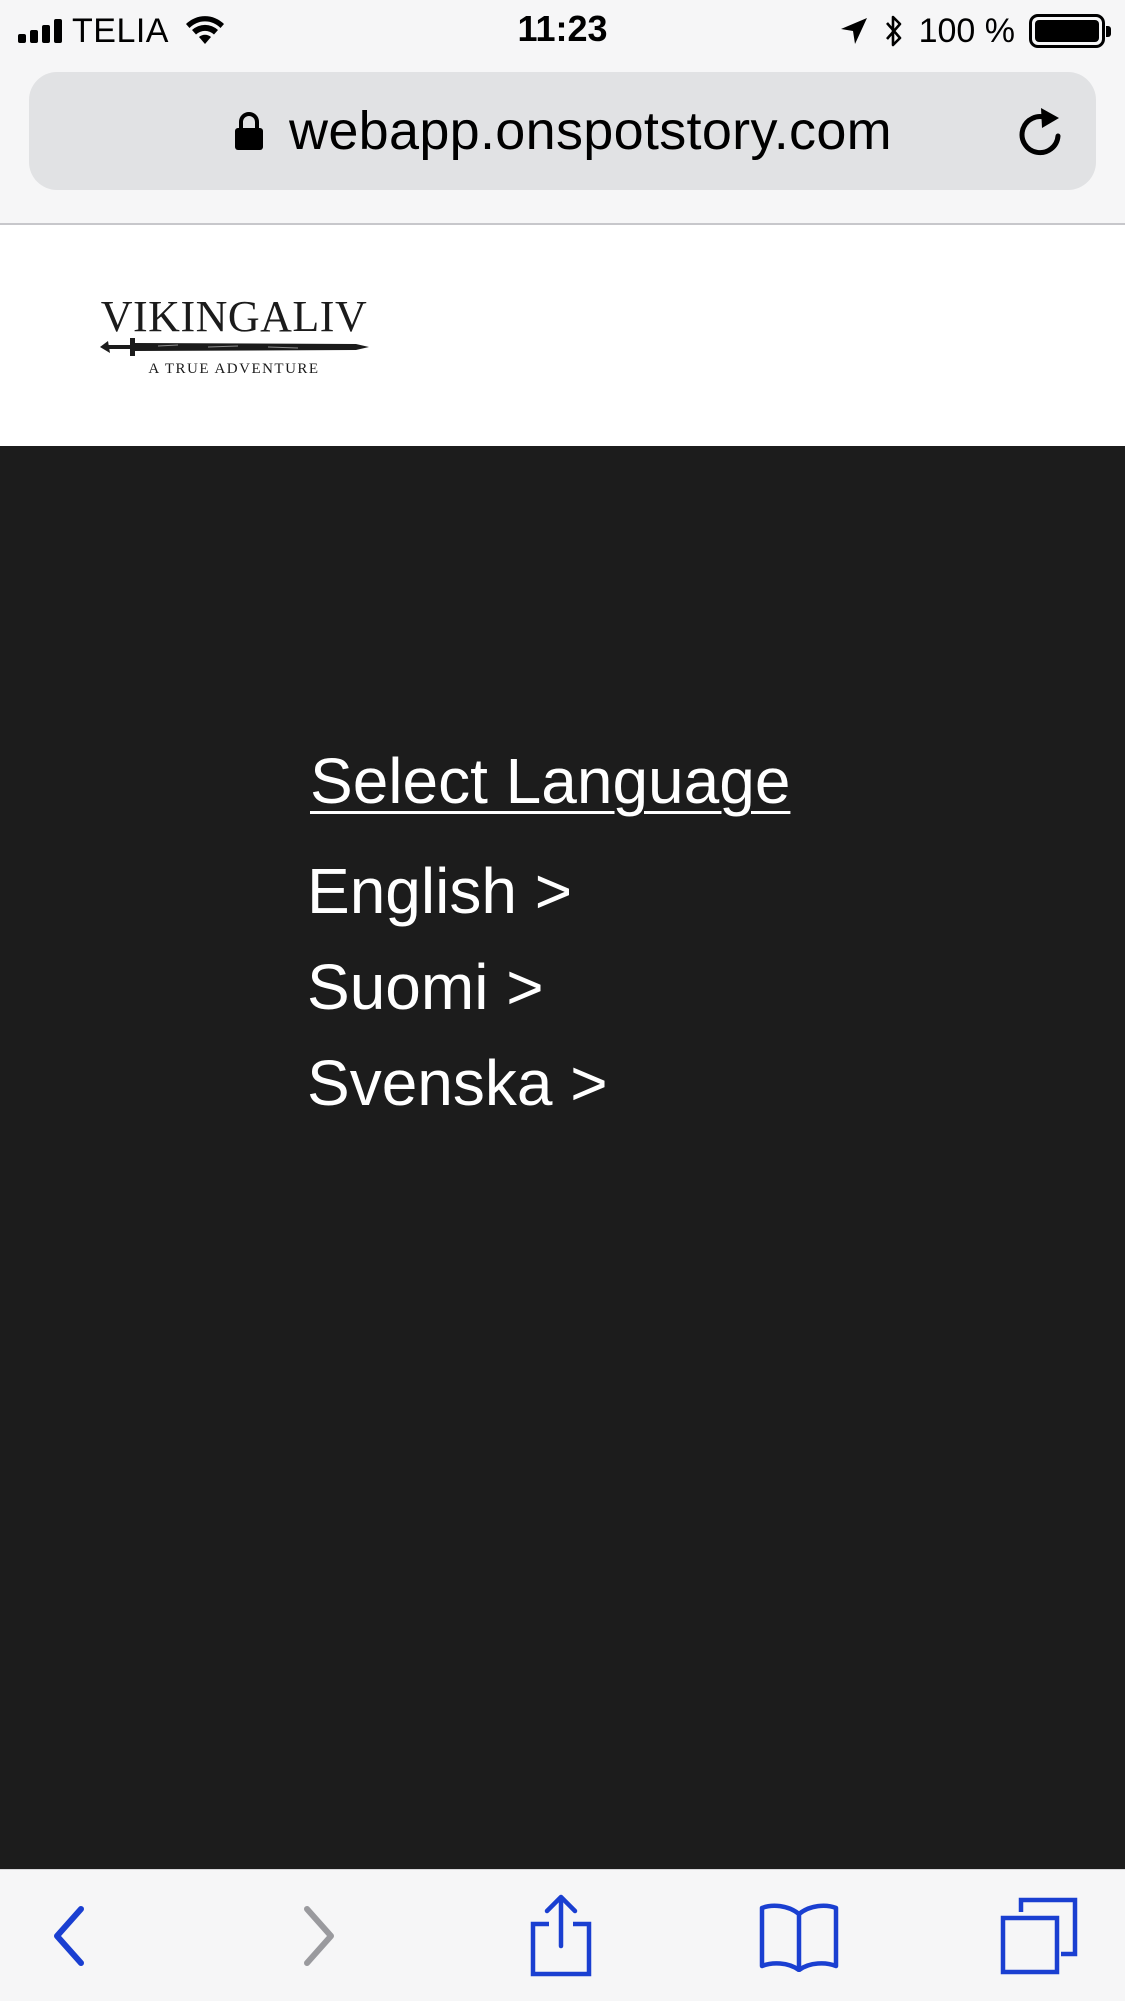 The image size is (1125, 2001). Describe the element at coordinates (562, 335) in the screenshot. I see `site-header: VIKINGALIV A TRUE ADVENTURE` at that location.